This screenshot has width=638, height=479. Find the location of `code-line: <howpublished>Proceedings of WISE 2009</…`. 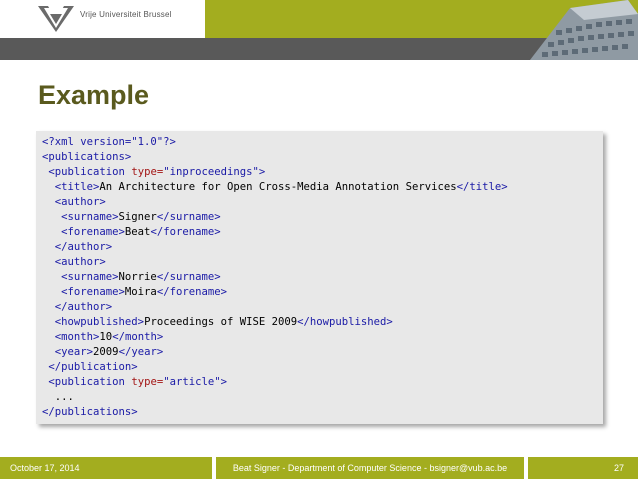

code-line: <howpublished>Proceedings of WISE 2009</… is located at coordinates (322, 322).